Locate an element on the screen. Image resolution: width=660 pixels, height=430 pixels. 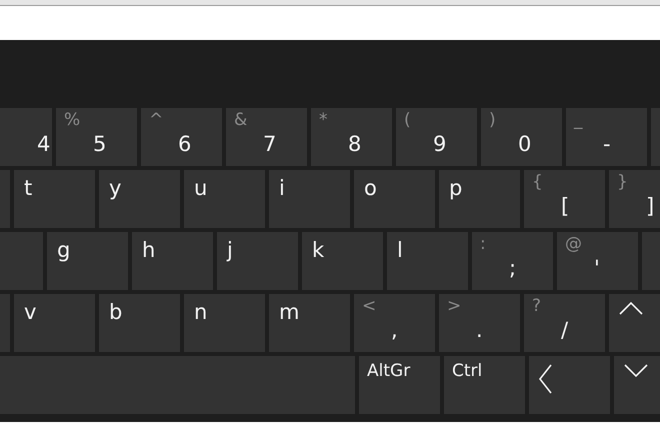
key-label: g is located at coordinates (63, 250).